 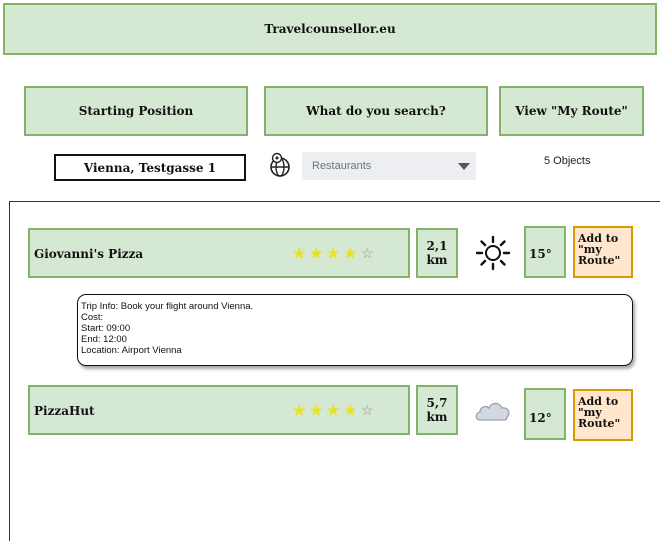 I want to click on distance-value: 5,7 km, so click(x=437, y=410).